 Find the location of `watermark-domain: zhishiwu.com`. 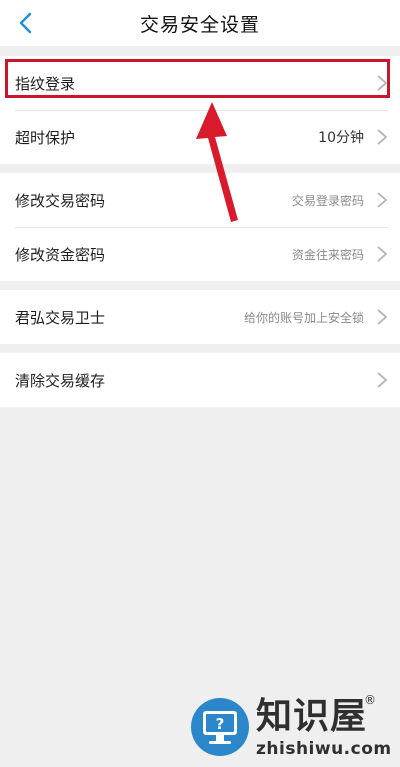

watermark-domain: zhishiwu.com is located at coordinates (324, 749).